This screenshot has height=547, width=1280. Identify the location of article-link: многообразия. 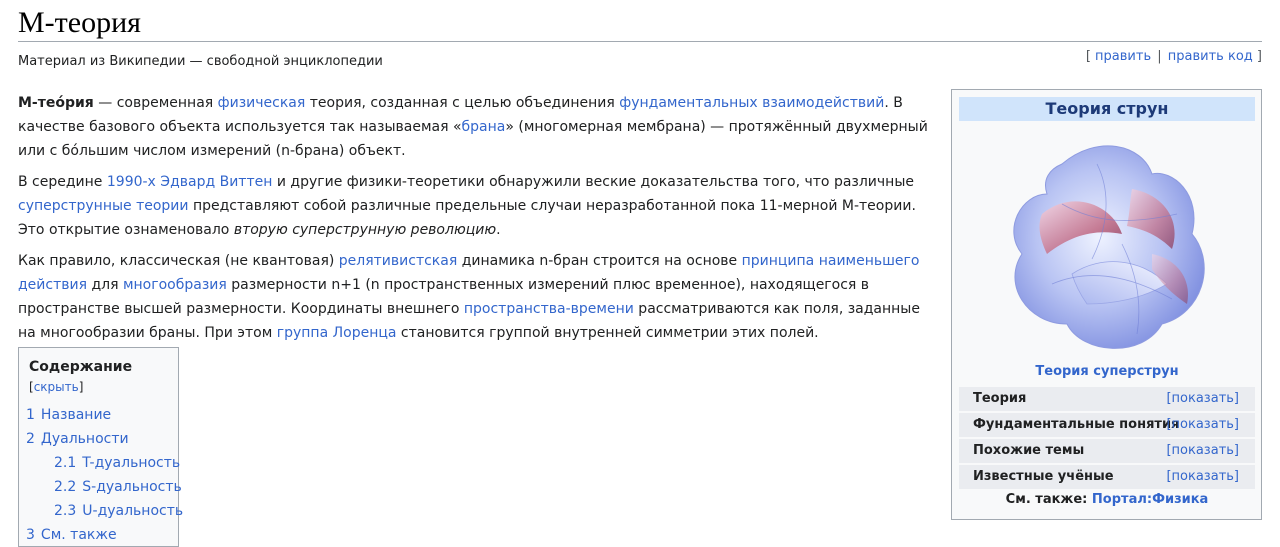
(175, 285).